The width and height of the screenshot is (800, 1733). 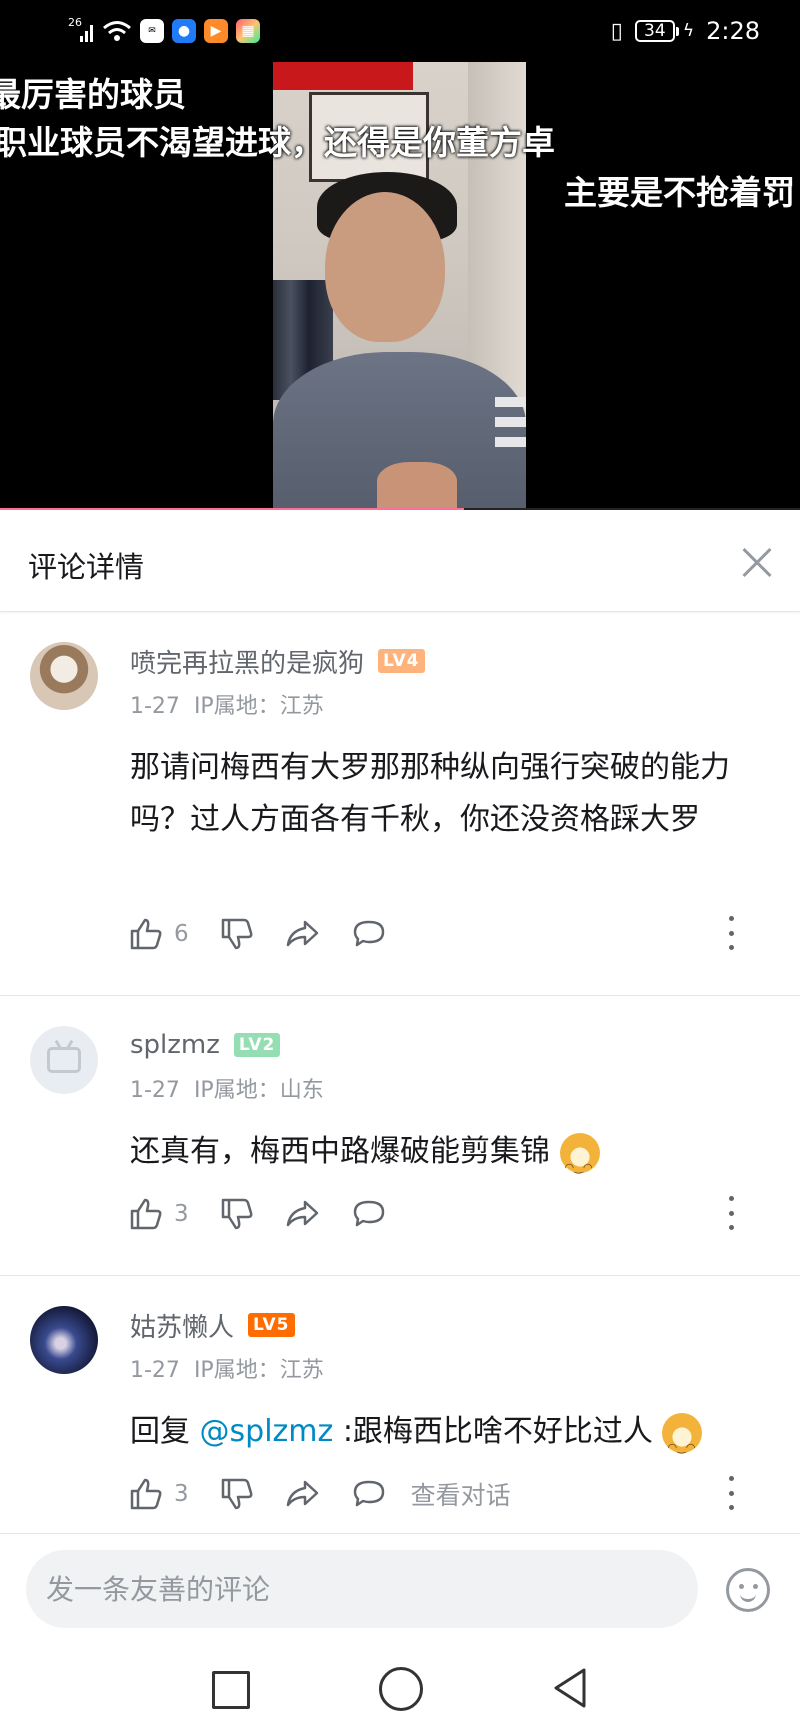 I want to click on panel-title: 评论详情, so click(x=86, y=567).